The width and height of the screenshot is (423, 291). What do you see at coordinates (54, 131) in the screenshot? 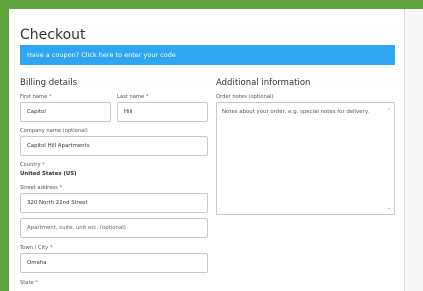
I see `company-label: Company name (optional)` at bounding box center [54, 131].